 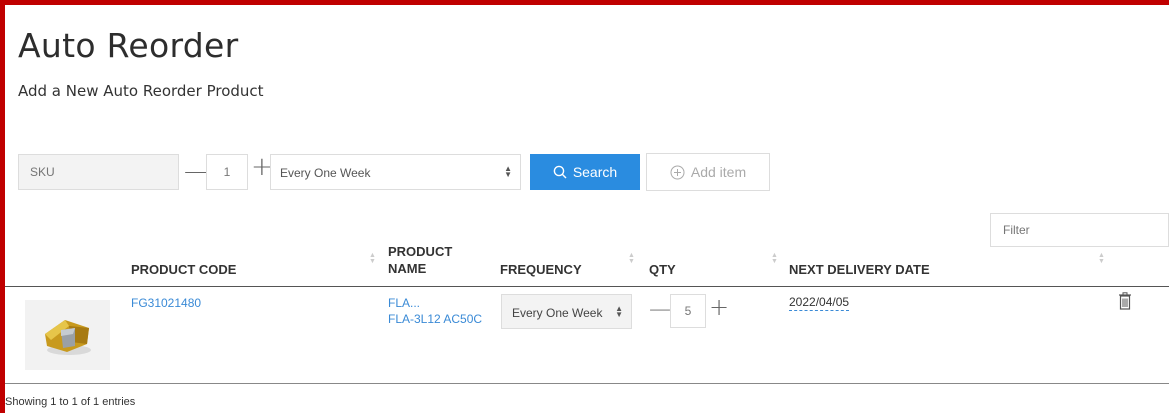 What do you see at coordinates (560, 172) in the screenshot?
I see `search-icon` at bounding box center [560, 172].